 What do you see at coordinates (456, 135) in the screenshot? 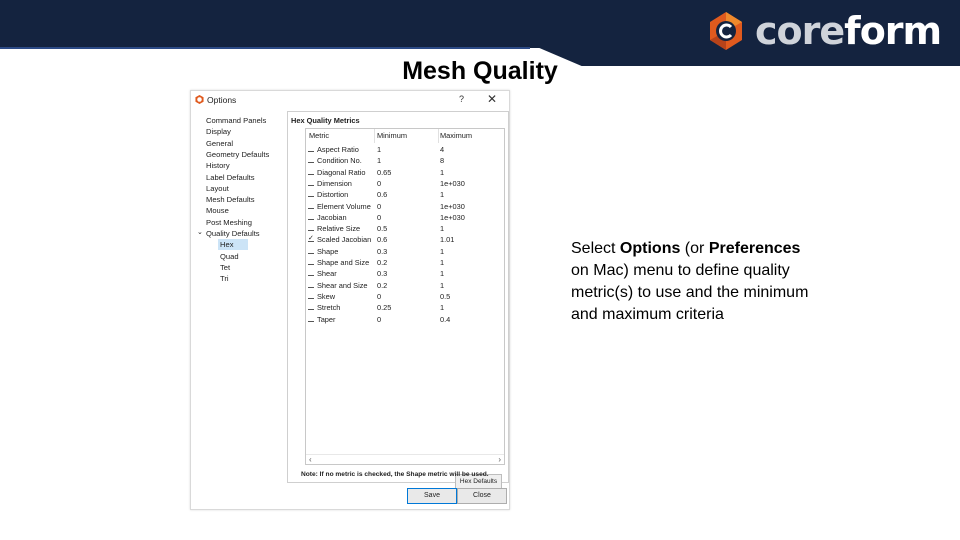
I see `column-header-maximum: Maximum` at bounding box center [456, 135].